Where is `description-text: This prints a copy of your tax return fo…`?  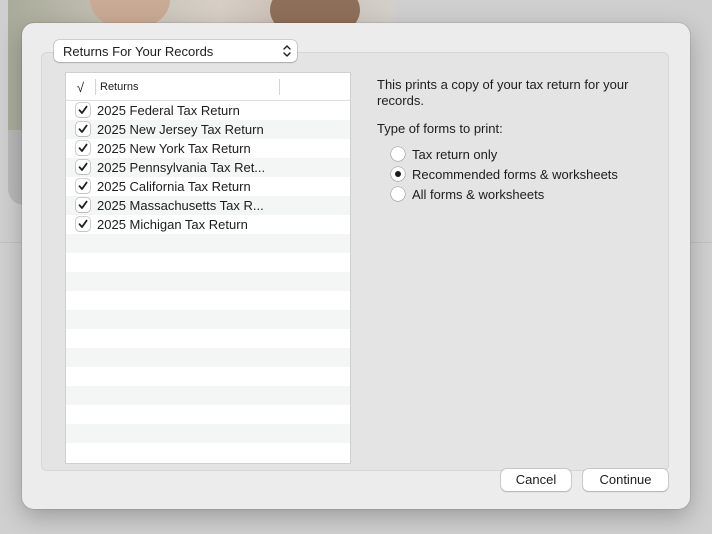 description-text: This prints a copy of your tax return fo… is located at coordinates (503, 92).